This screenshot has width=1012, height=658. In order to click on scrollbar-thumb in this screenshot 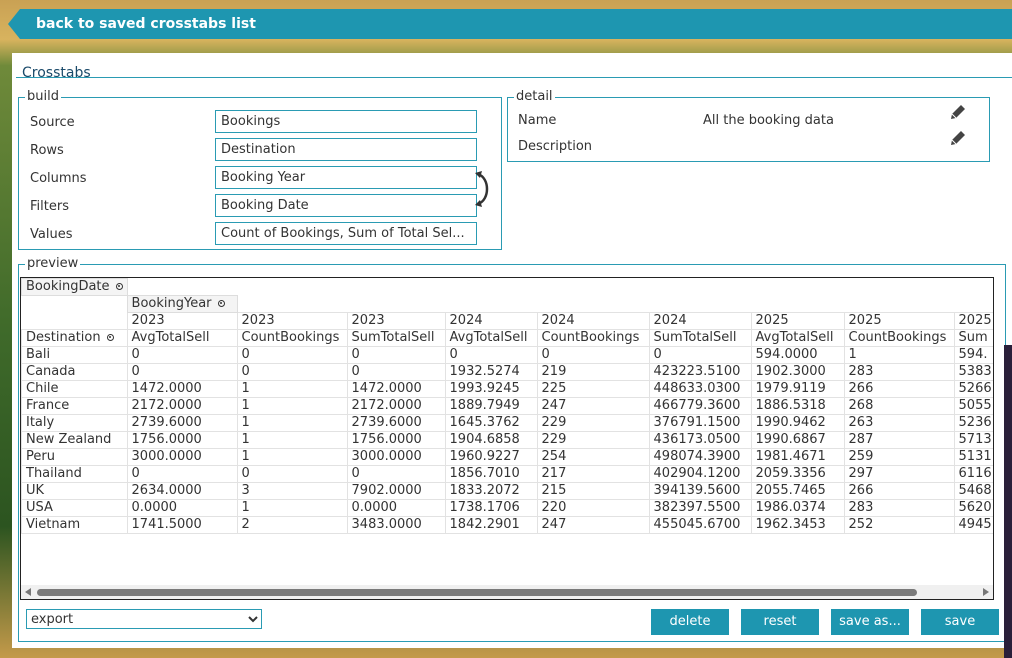, I will do `click(477, 592)`.